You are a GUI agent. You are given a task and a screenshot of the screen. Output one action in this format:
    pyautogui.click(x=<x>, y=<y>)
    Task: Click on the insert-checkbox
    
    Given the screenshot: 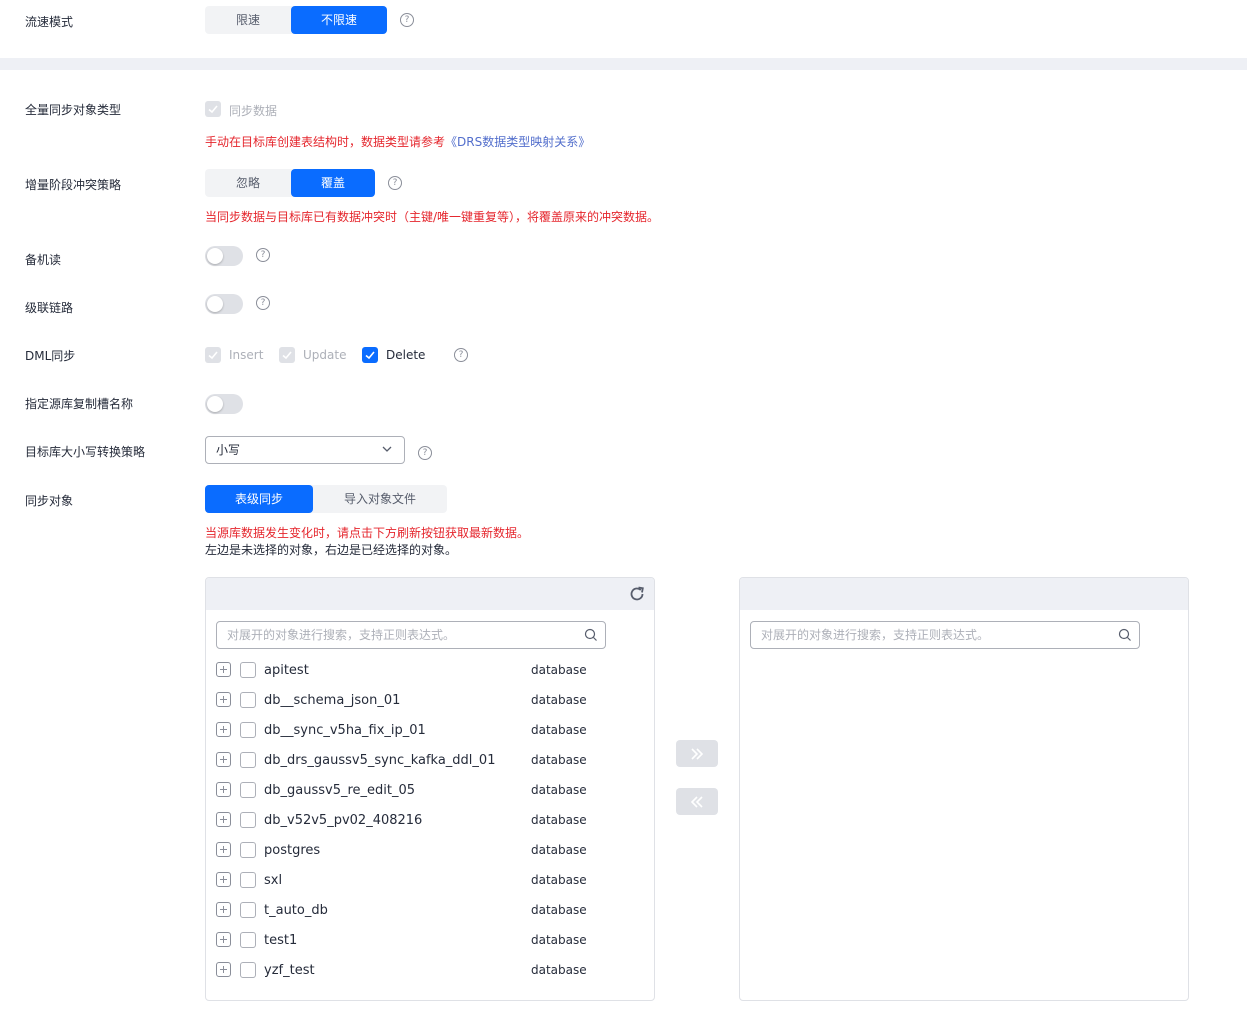 What is the action you would take?
    pyautogui.click(x=213, y=355)
    